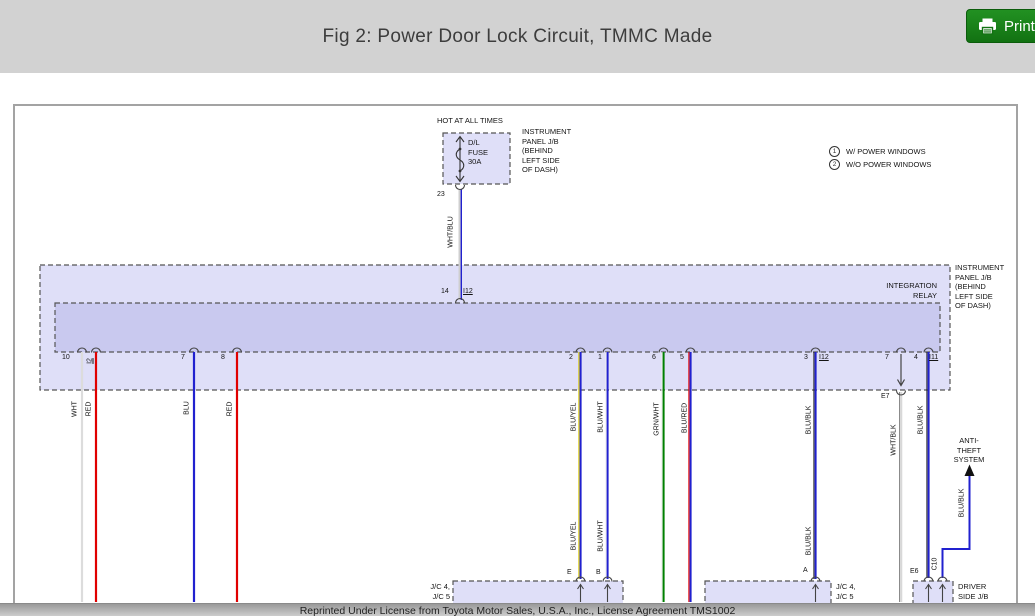 Image resolution: width=1035 pixels, height=616 pixels. I want to click on fuse-pin-label: 23, so click(441, 194).